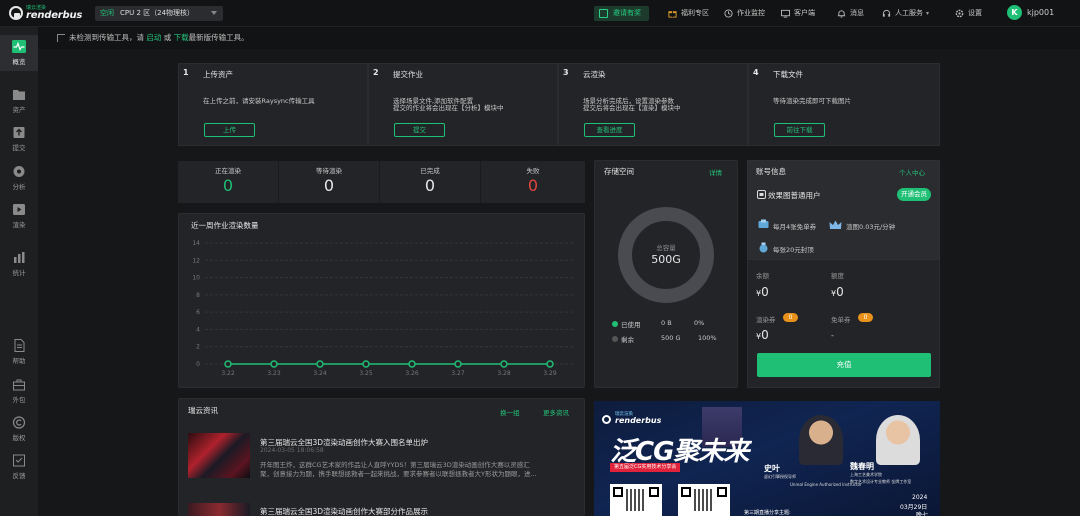  What do you see at coordinates (799, 130) in the screenshot?
I see `go-download-button: 前往下载` at bounding box center [799, 130].